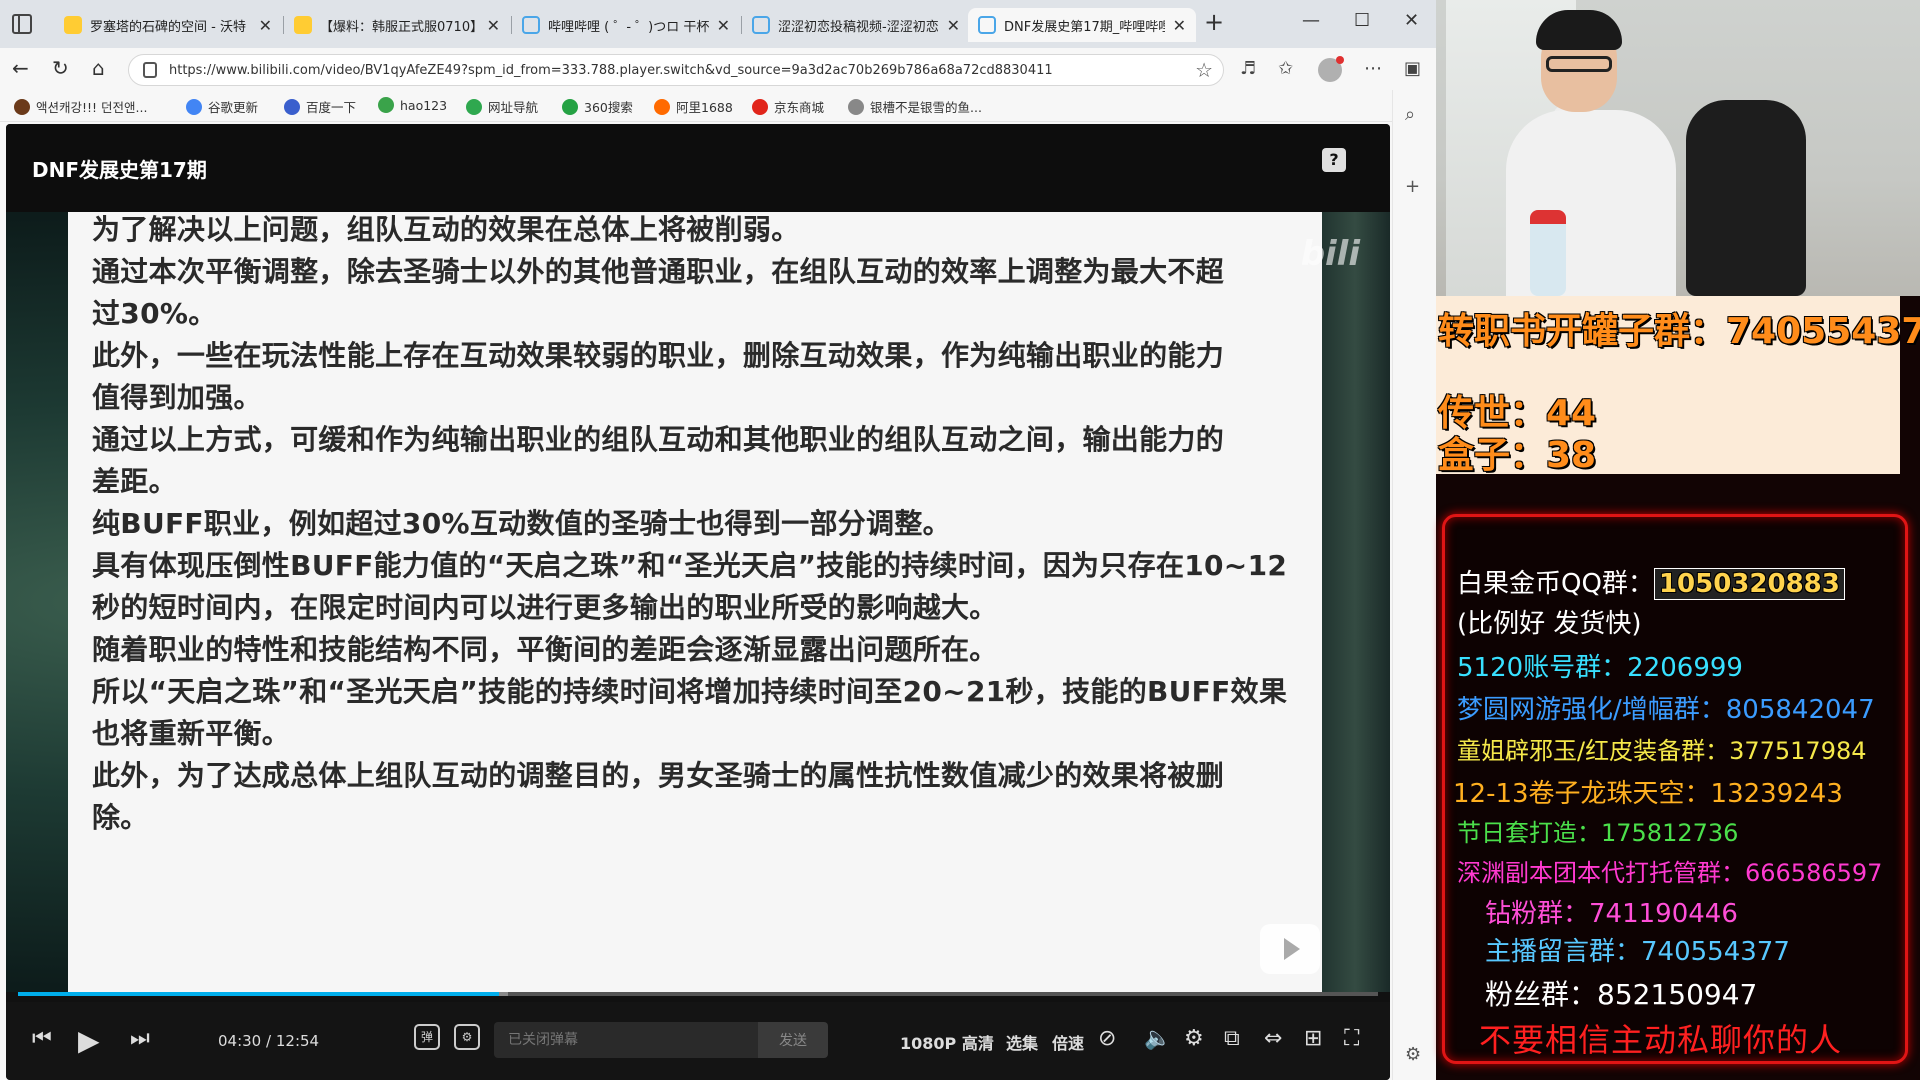 The height and width of the screenshot is (1080, 1920). Describe the element at coordinates (1313, 1038) in the screenshot. I see `web-fullscreen-icon: ⊞` at that location.